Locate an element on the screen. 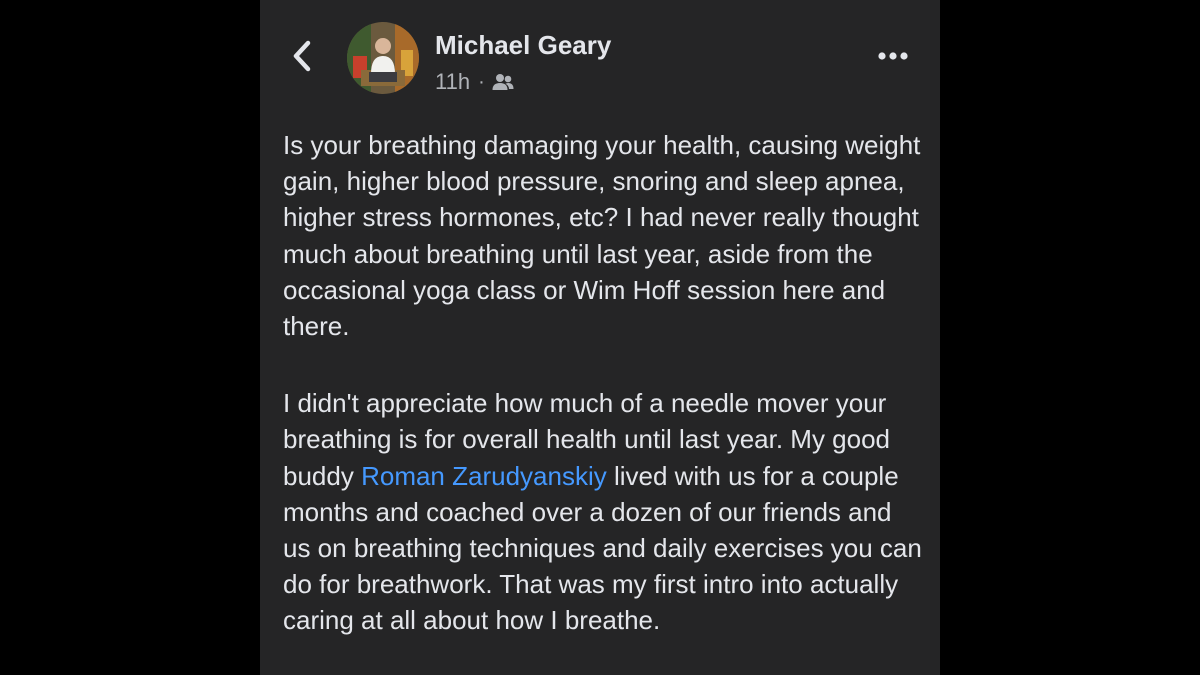  profile-photo is located at coordinates (383, 58).